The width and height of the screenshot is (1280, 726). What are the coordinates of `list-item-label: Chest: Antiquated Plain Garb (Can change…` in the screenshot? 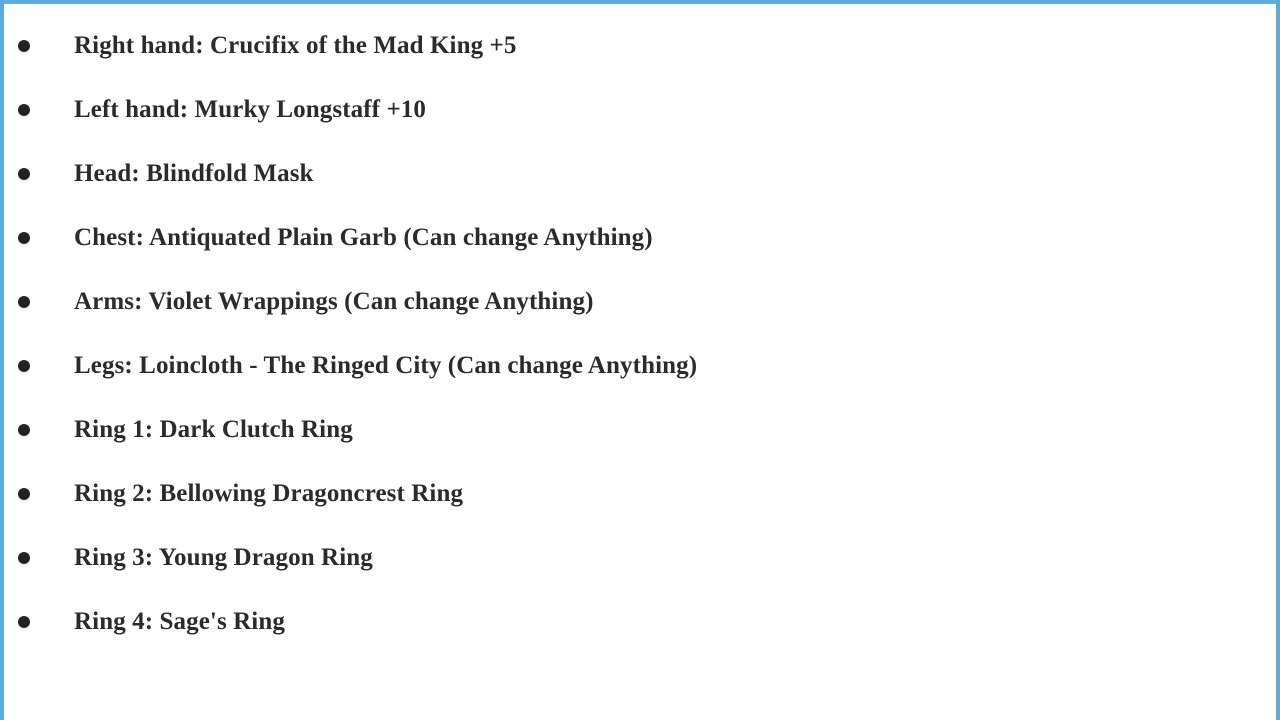 It's located at (363, 238).